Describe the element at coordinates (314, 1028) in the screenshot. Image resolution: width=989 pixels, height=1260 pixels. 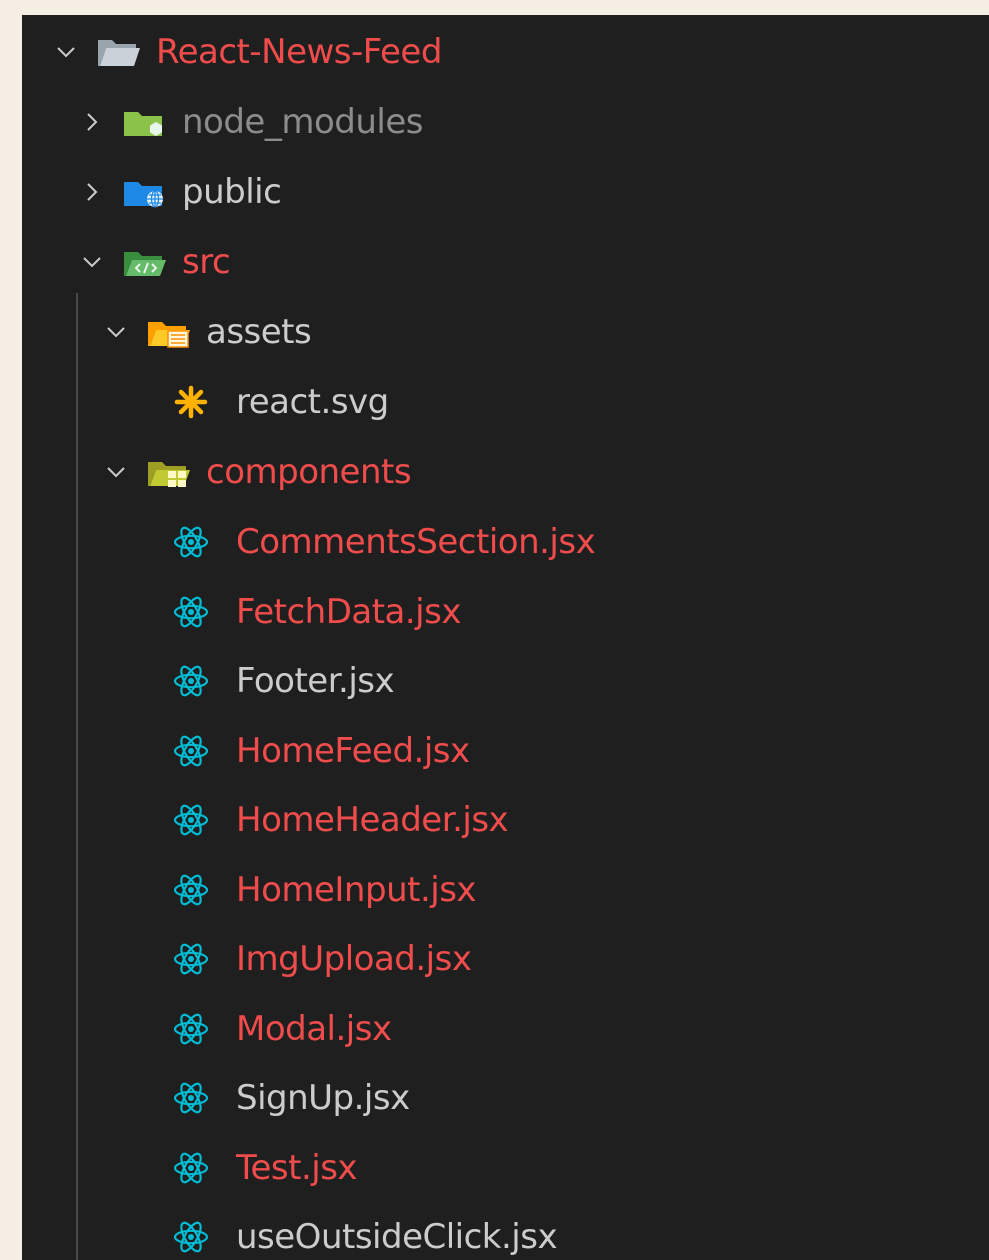
I see `tree-item-label: Modal.jsx` at that location.